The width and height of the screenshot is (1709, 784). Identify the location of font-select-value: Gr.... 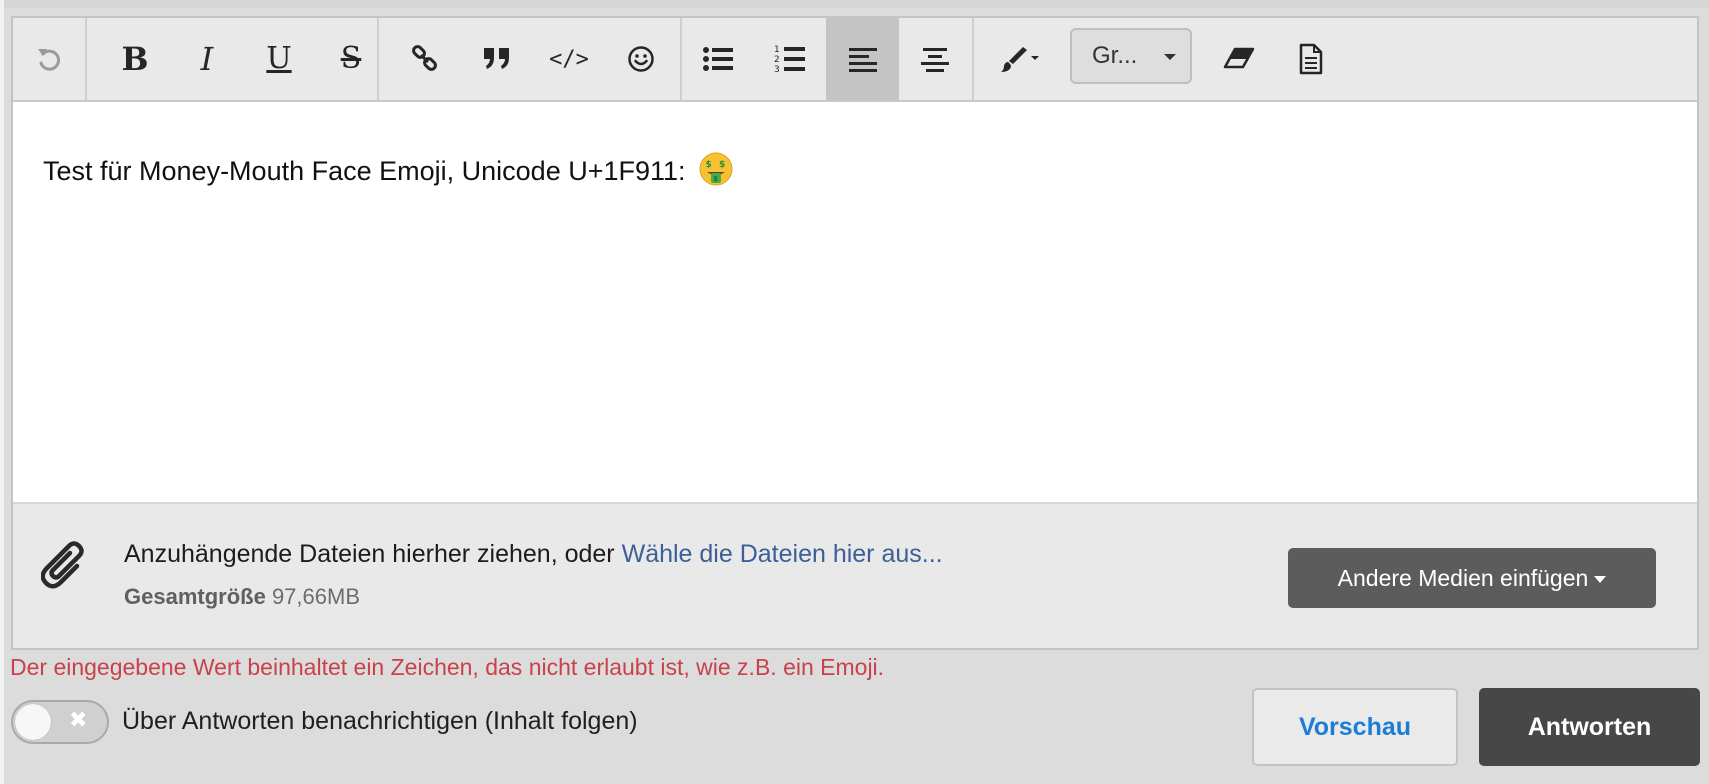
(1115, 55).